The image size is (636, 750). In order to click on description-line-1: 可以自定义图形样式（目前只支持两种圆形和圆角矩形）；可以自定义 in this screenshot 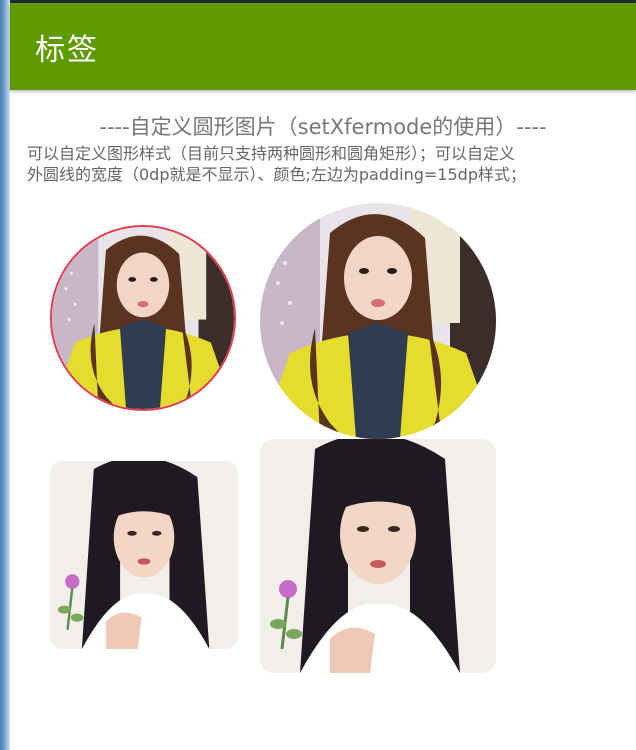, I will do `click(271, 153)`.